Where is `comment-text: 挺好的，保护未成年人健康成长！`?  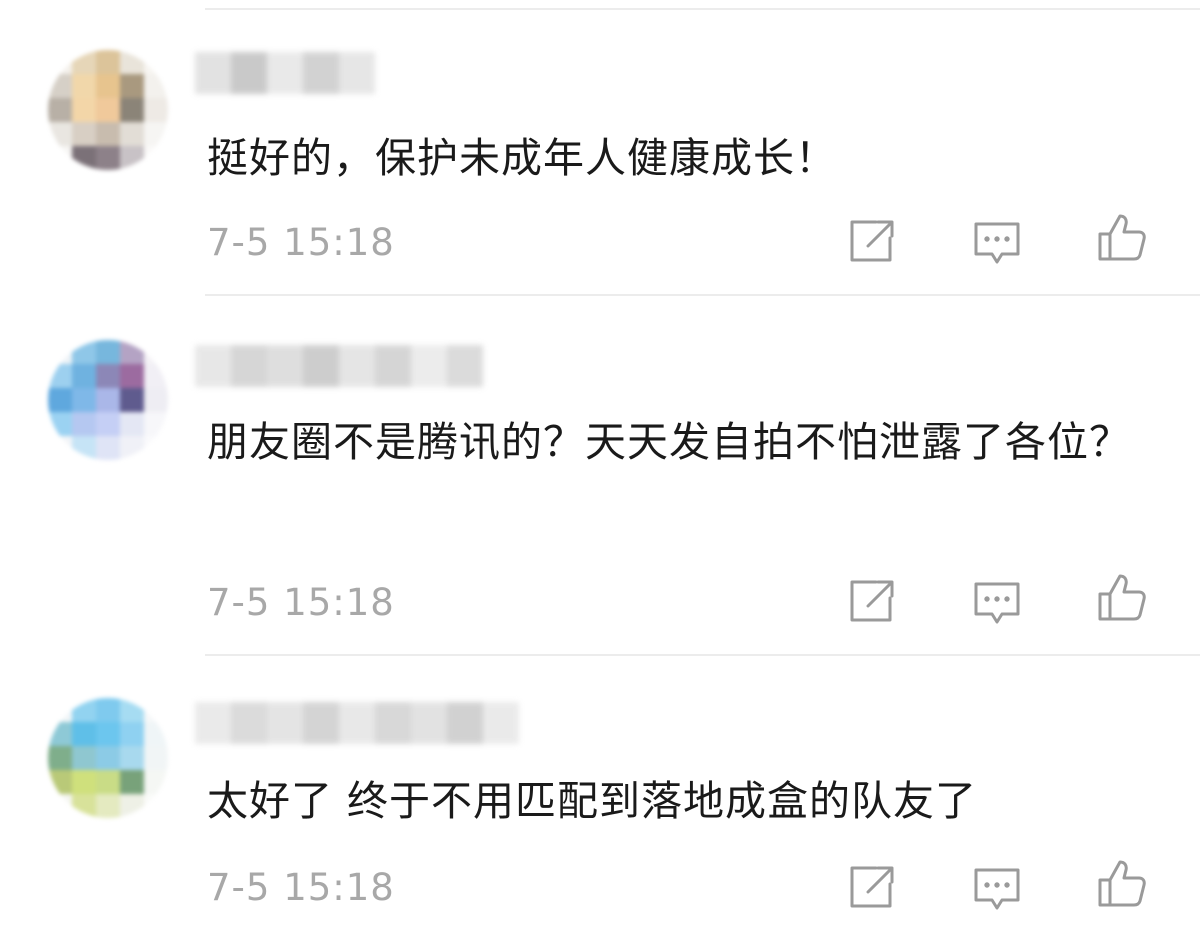
comment-text: 挺好的，保护未成年人健康成长！ is located at coordinates (522, 158).